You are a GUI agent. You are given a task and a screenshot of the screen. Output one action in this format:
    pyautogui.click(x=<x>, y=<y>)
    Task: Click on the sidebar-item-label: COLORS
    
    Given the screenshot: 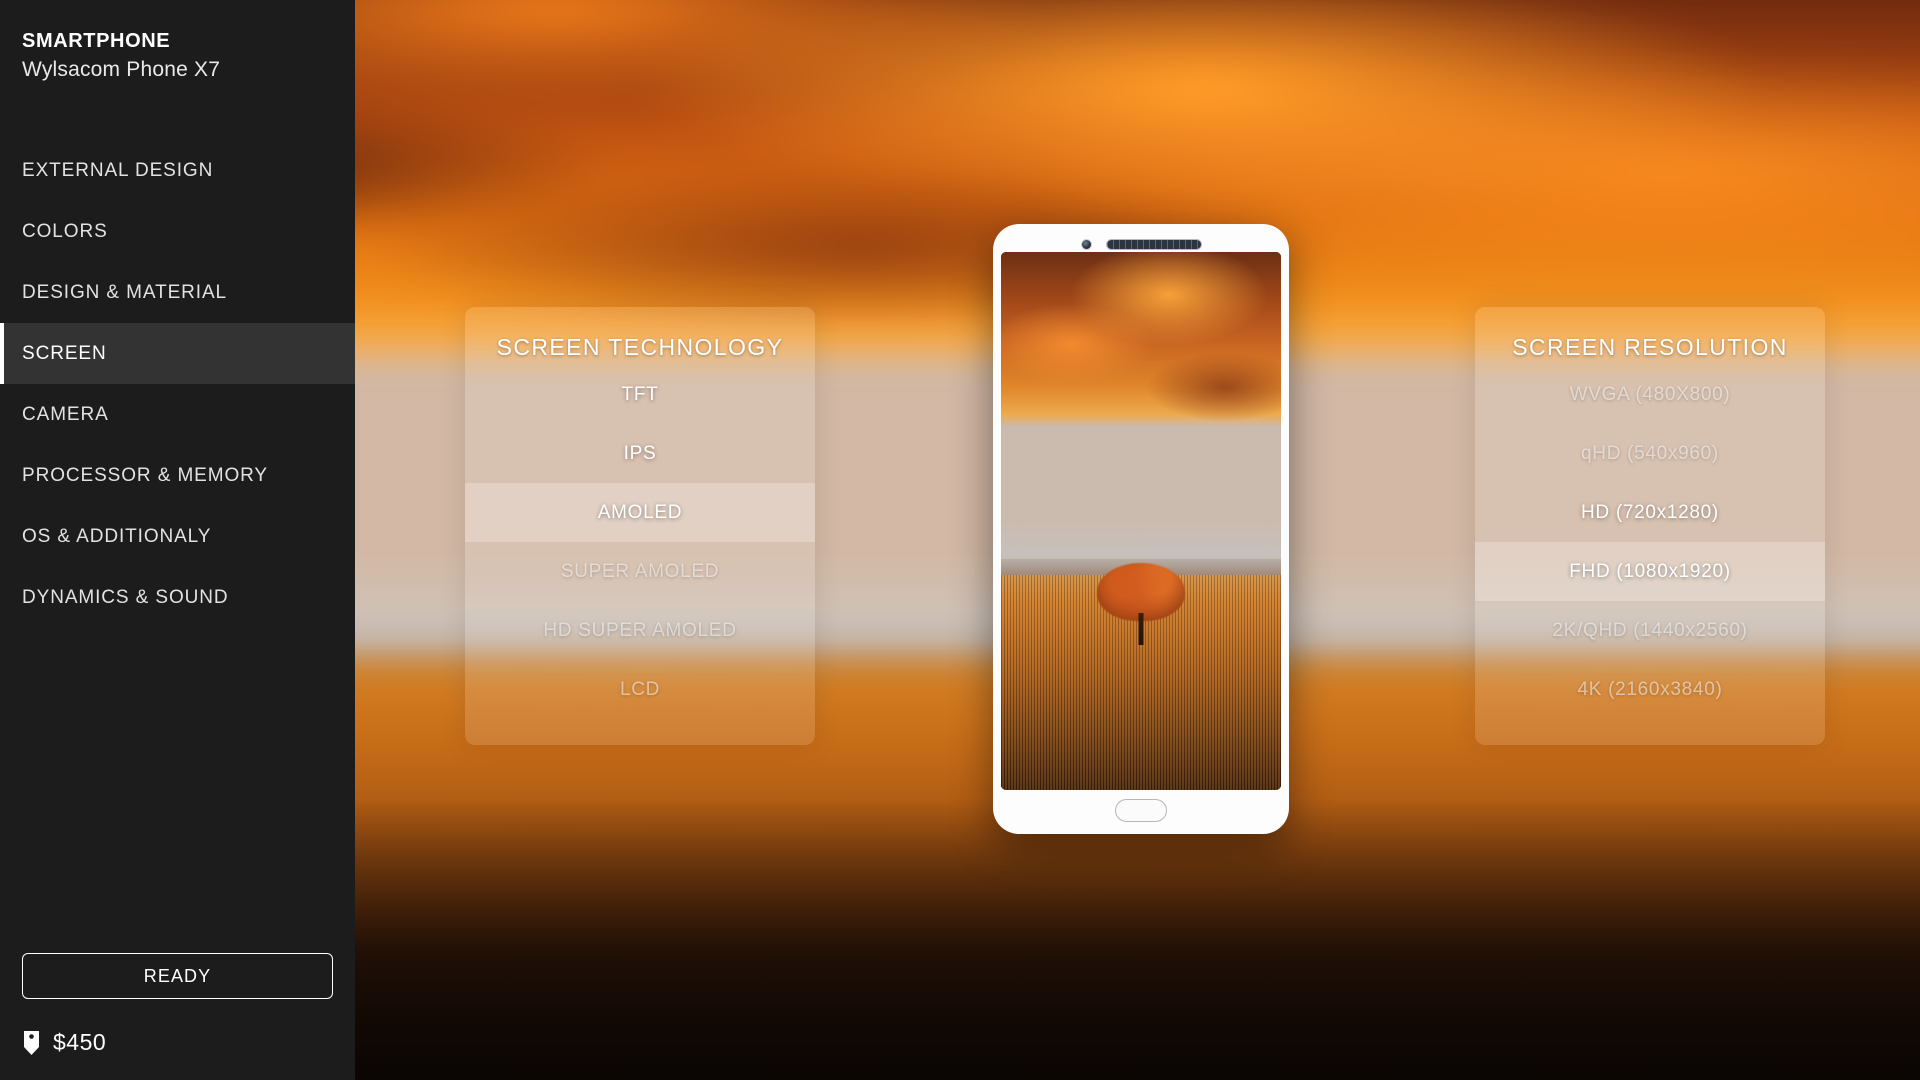 What is the action you would take?
    pyautogui.click(x=65, y=231)
    